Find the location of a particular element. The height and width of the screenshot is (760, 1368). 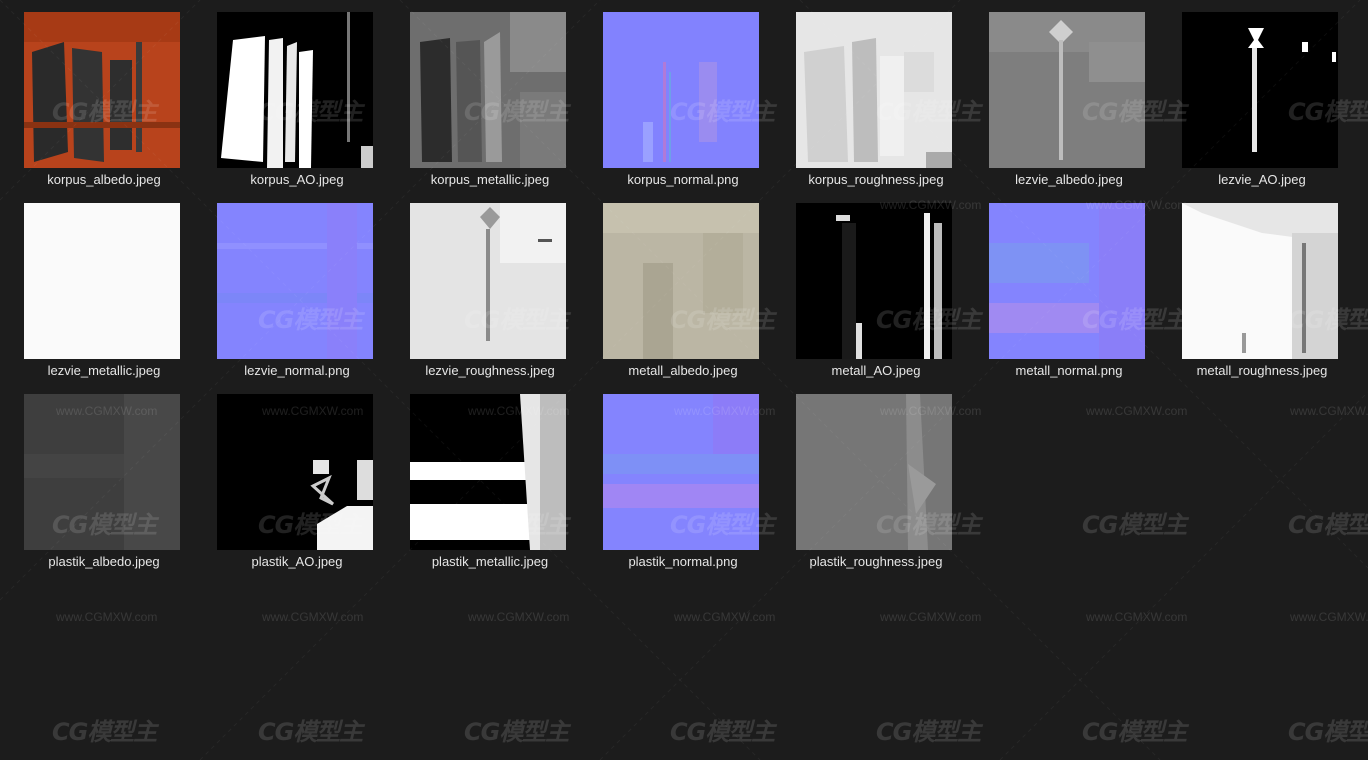

file-item: korpus_roughness.jpeg is located at coordinates (868, 96).